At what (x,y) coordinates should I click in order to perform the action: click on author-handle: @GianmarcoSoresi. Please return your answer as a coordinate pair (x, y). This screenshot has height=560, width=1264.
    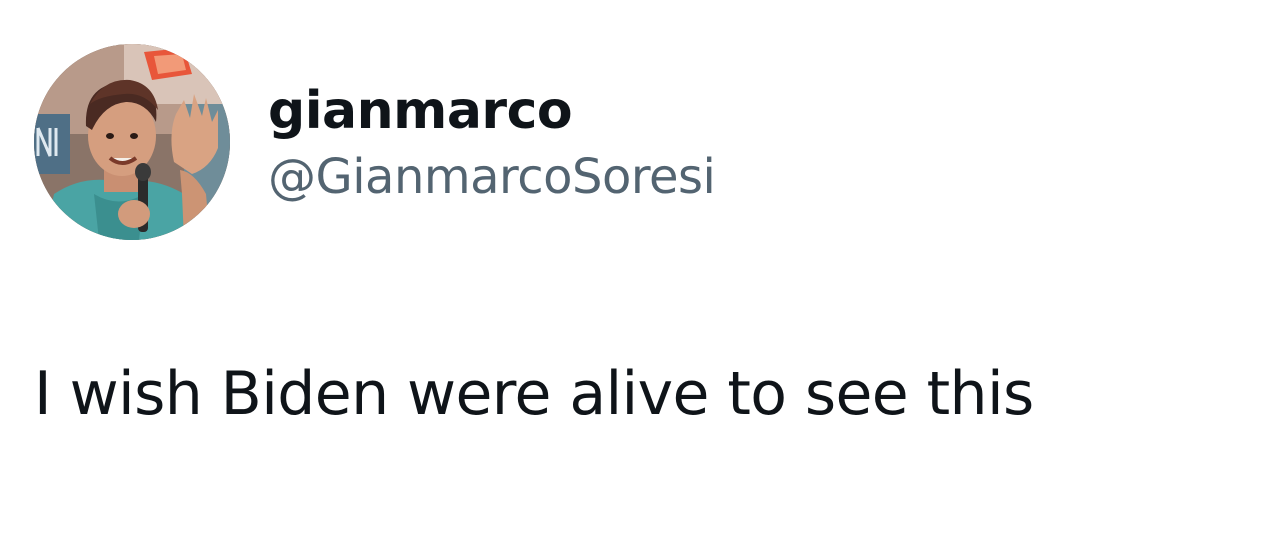
    Looking at the image, I should click on (492, 177).